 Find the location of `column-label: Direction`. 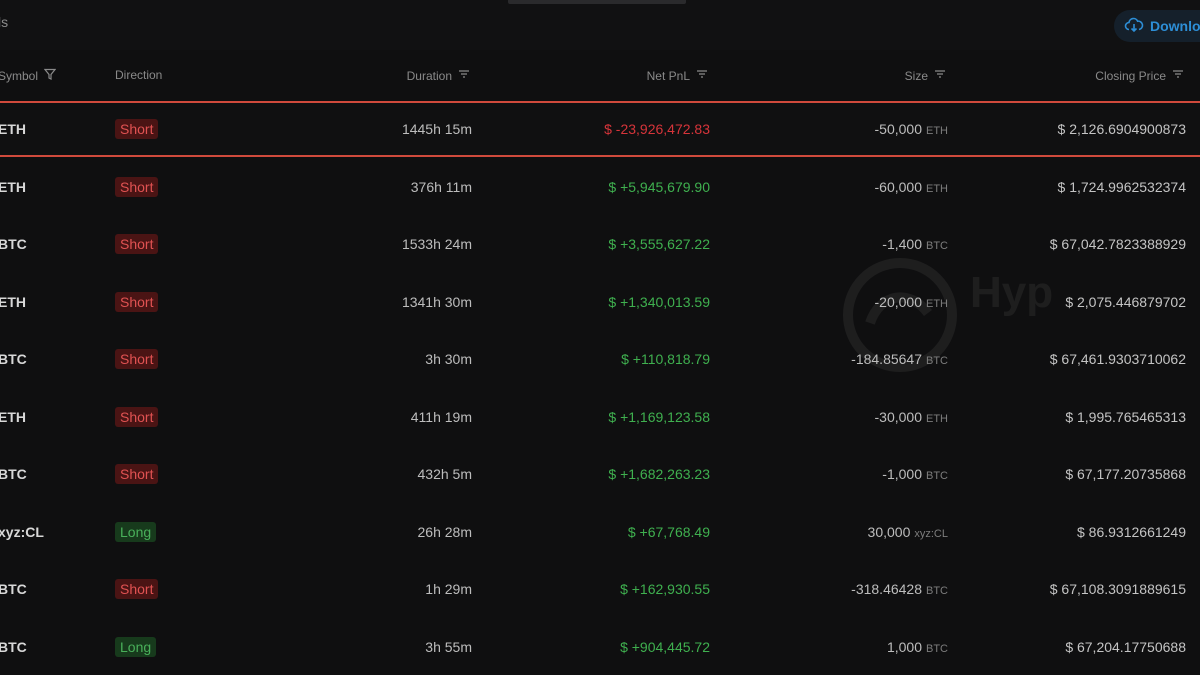

column-label: Direction is located at coordinates (139, 75).